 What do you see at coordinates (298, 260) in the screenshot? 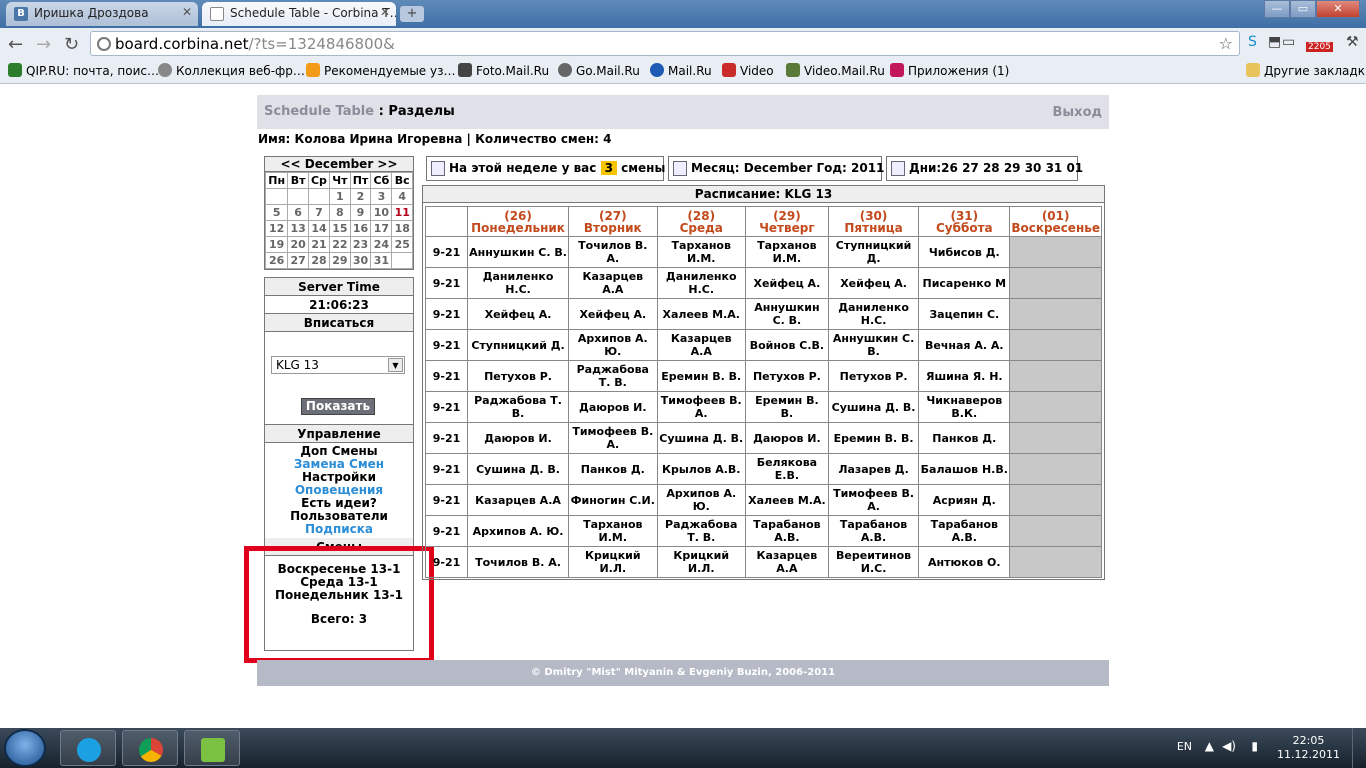
I see `calendar-day: 27` at bounding box center [298, 260].